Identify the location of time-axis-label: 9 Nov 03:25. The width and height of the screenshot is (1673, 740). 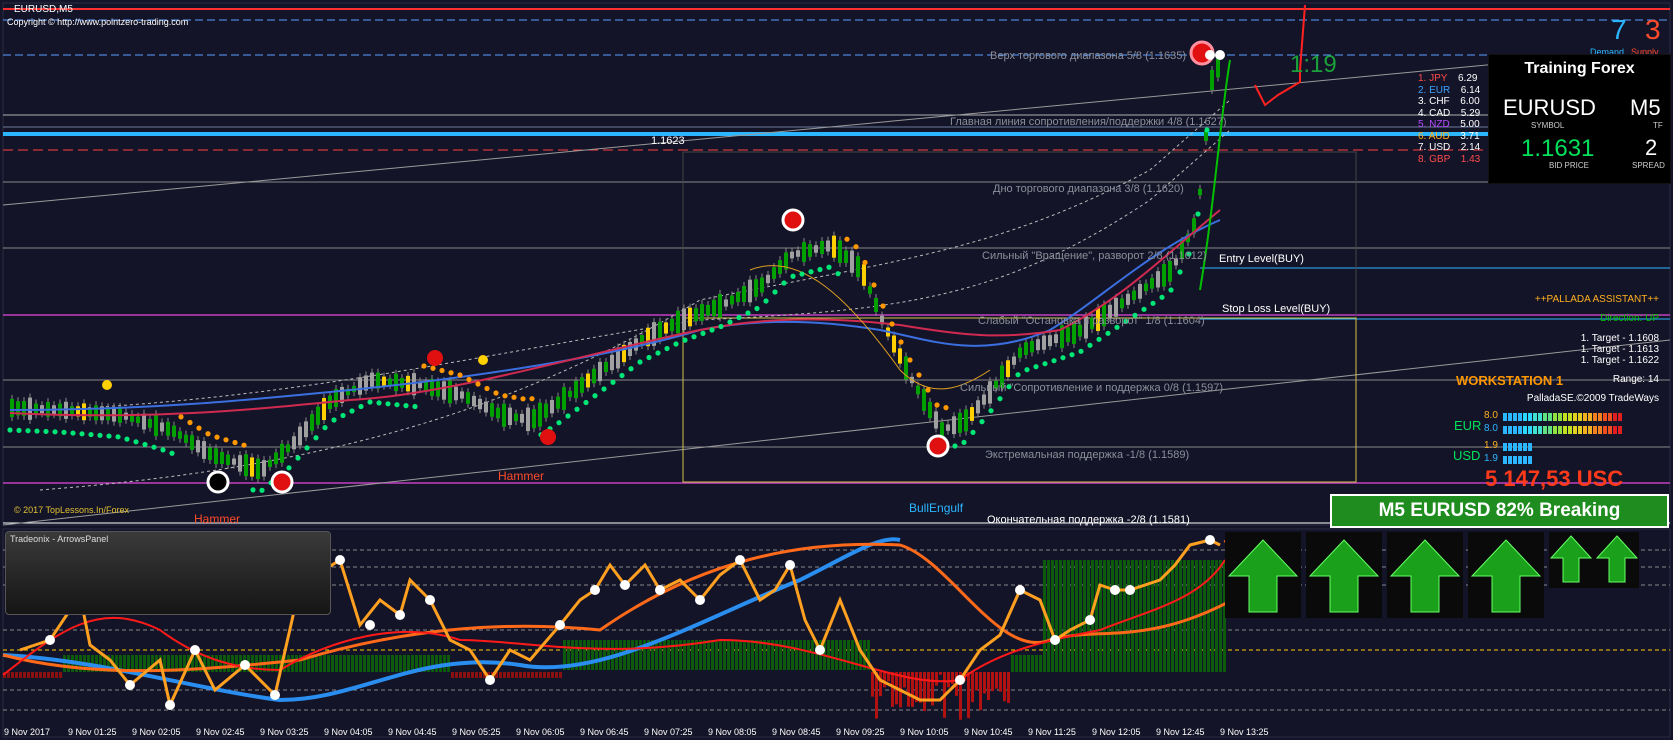
(284, 732).